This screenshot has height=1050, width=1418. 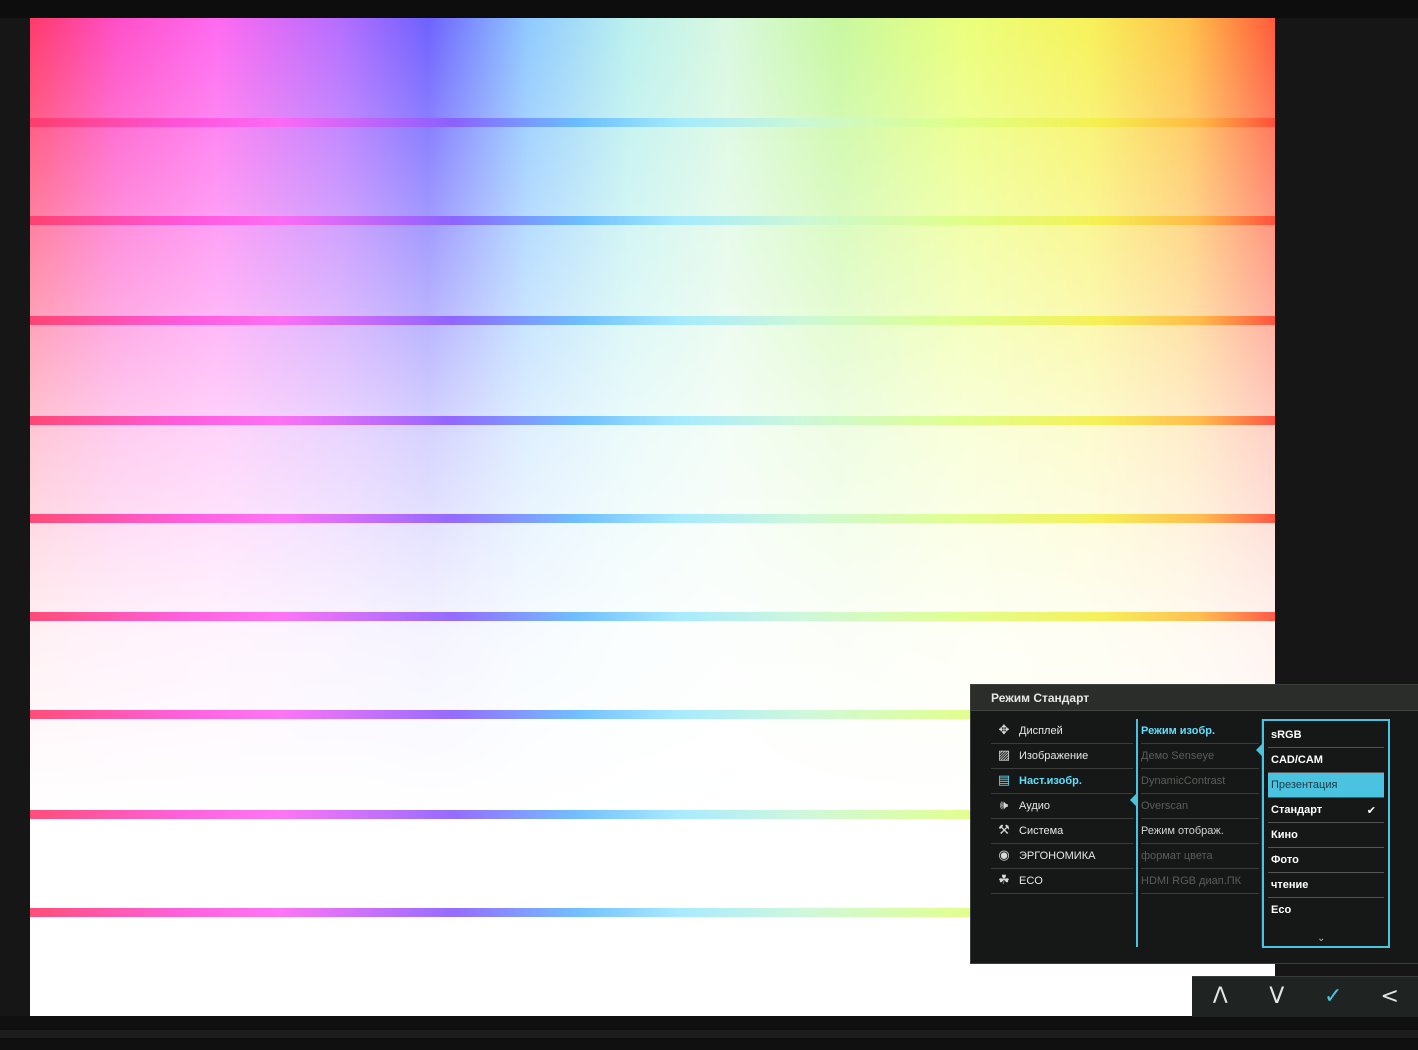 I want to click on display-icon: ✥, so click(x=1004, y=730).